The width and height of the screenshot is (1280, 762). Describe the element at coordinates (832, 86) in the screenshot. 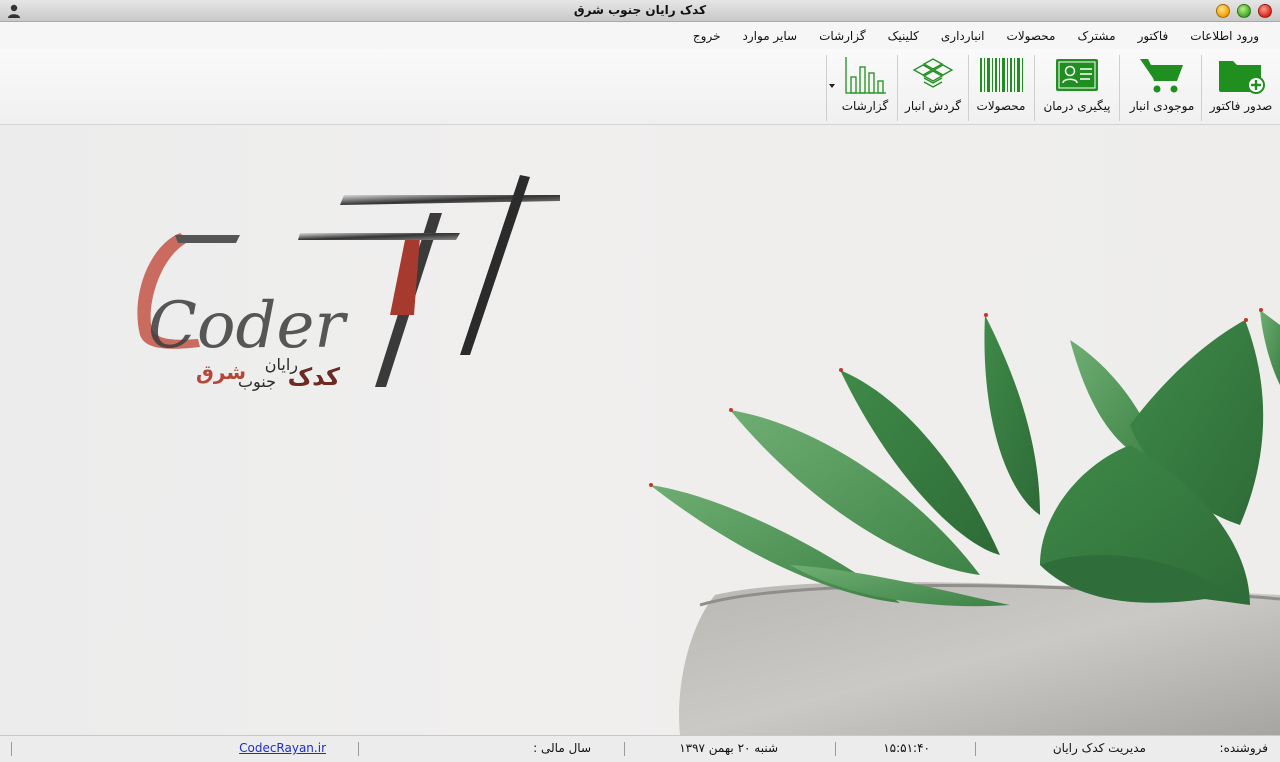

I see `toolbar-overflow-arrow-icon` at that location.